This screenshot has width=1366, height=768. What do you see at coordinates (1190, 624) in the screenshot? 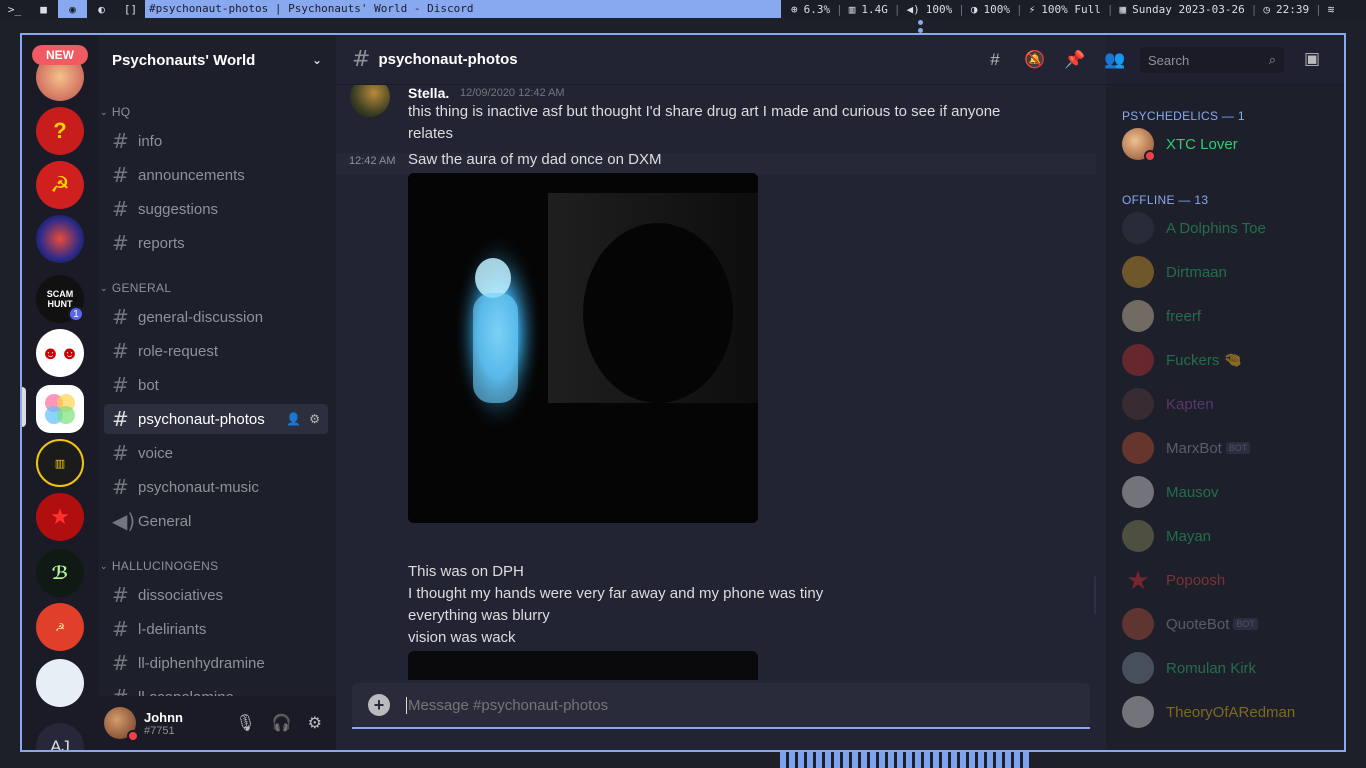
I see `member-item: QuoteBot BOT` at bounding box center [1190, 624].